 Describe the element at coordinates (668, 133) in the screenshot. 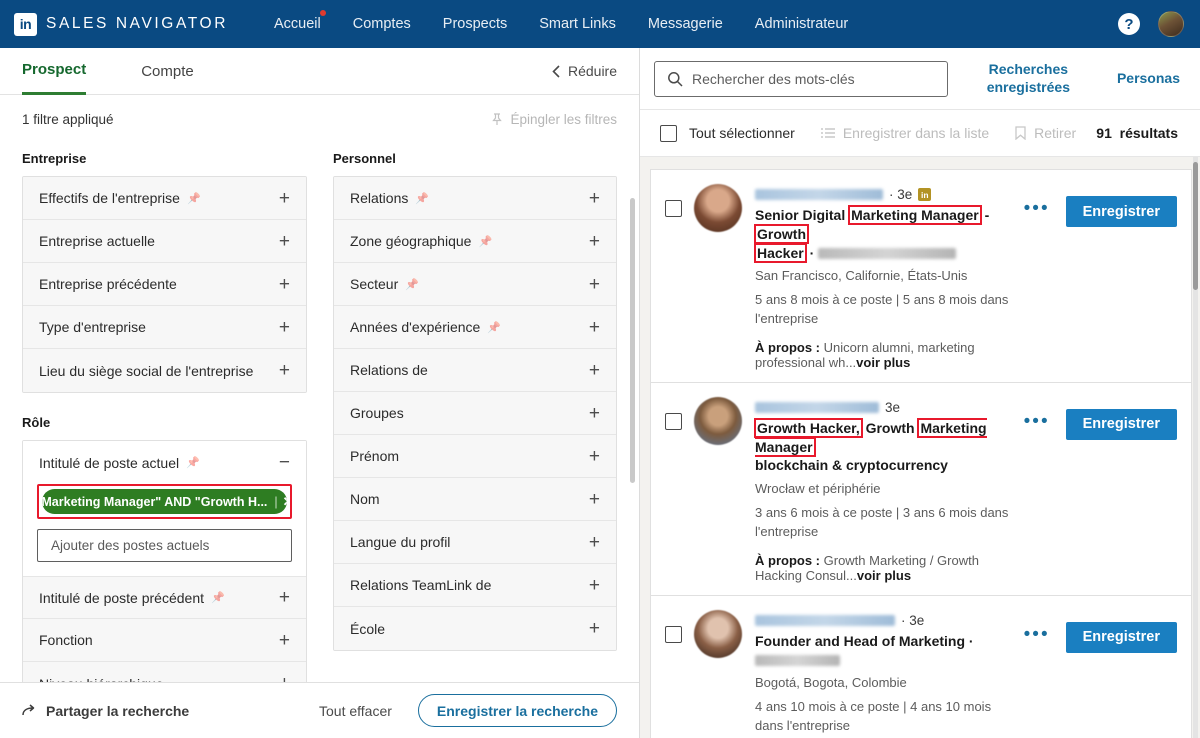

I see `select-all-checkbox` at that location.